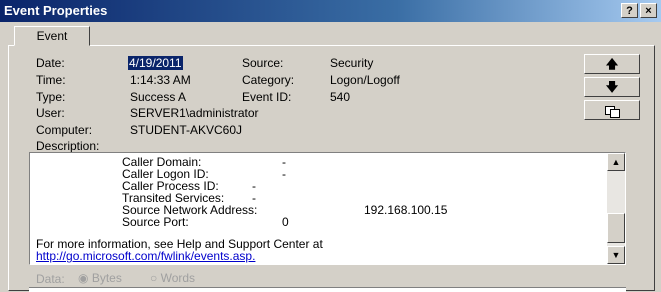 This screenshot has height=292, width=661. I want to click on computer-label: Computer:, so click(64, 130).